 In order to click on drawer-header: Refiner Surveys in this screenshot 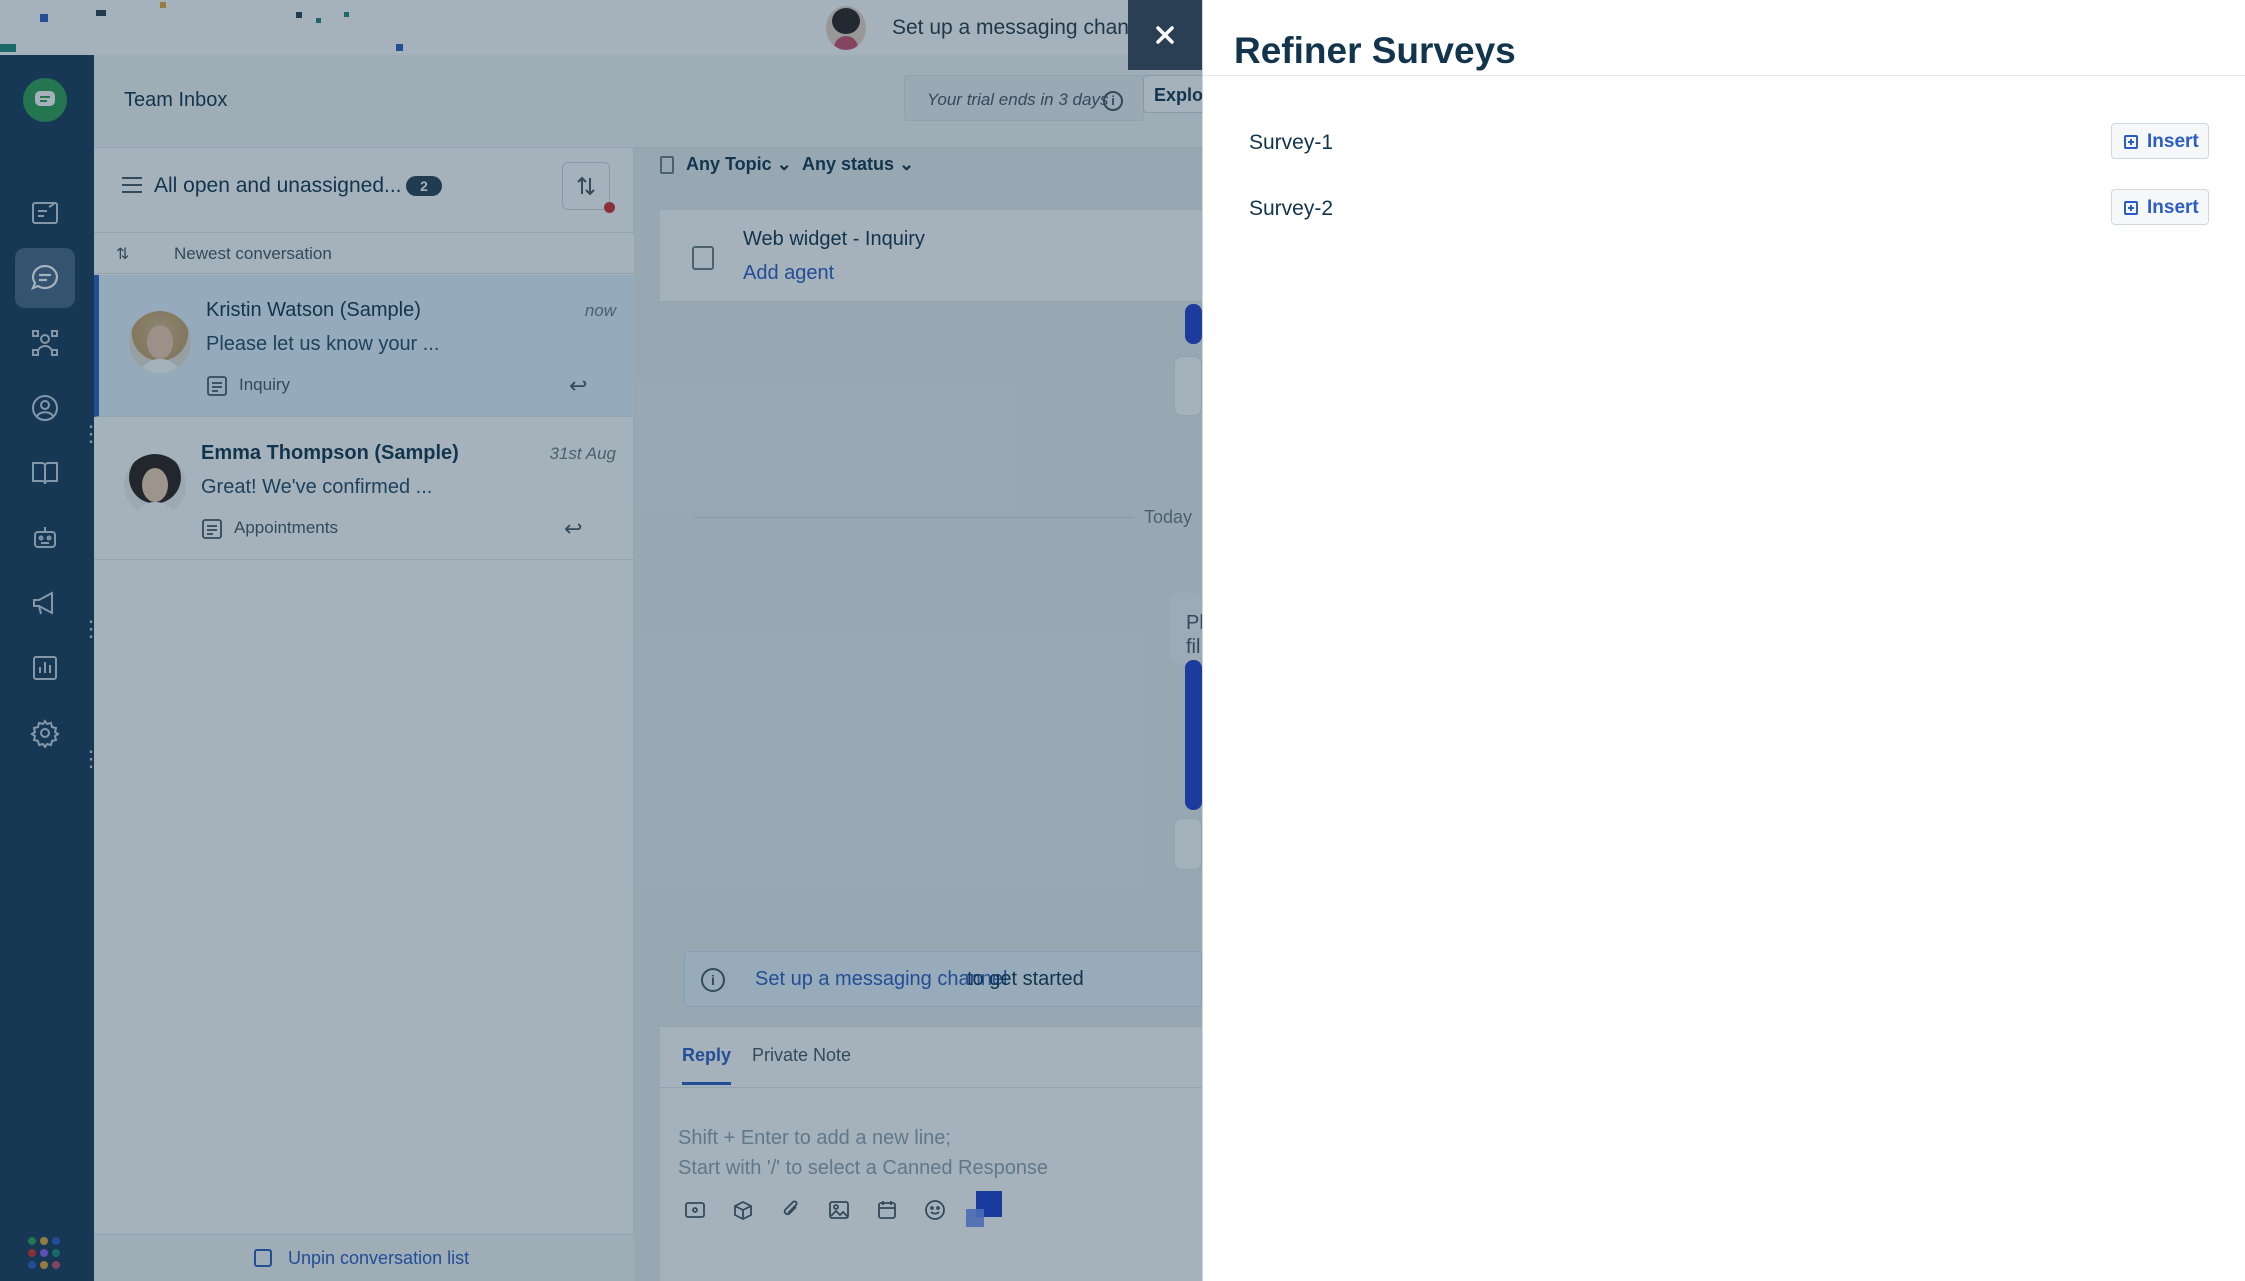, I will do `click(1724, 38)`.